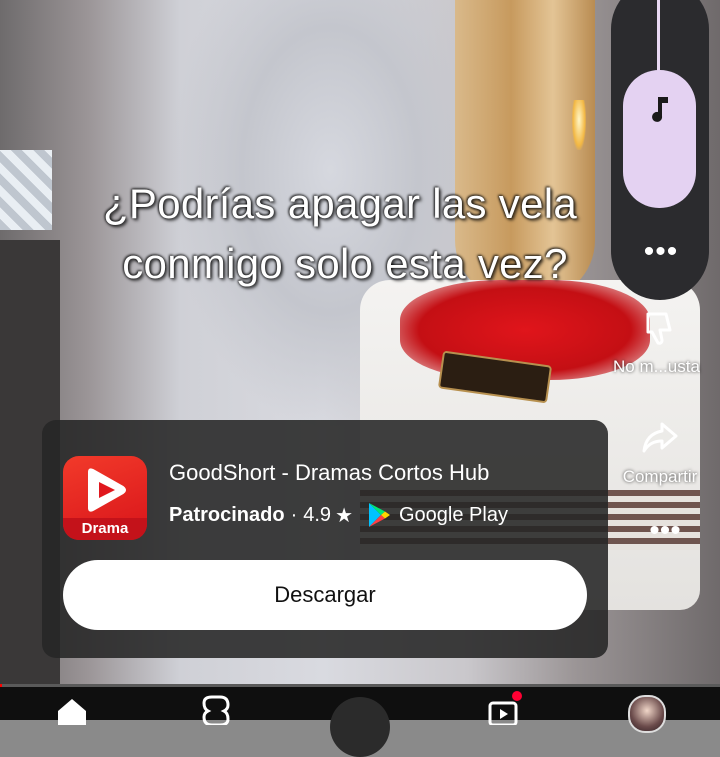  I want to click on sponsored-label: Patrocinado, so click(227, 514).